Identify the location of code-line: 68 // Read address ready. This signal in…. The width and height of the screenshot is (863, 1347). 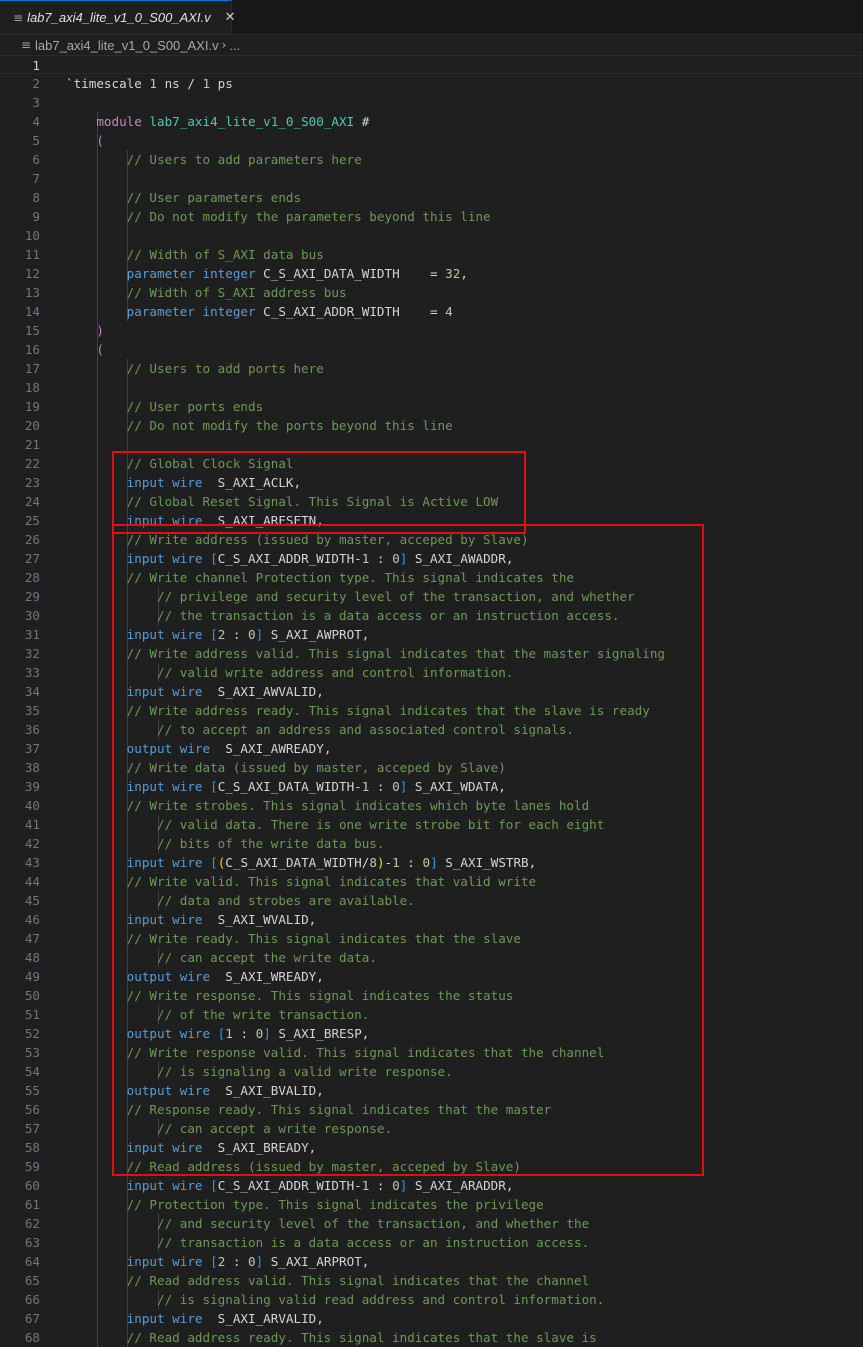
(431, 1337).